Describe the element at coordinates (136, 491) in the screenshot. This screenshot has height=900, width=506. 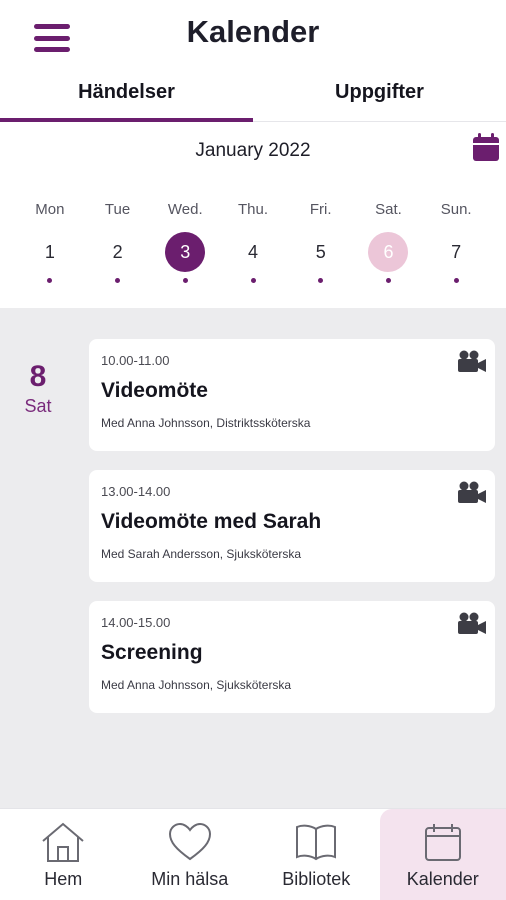
I see `event-time: 13.00-14.00` at that location.